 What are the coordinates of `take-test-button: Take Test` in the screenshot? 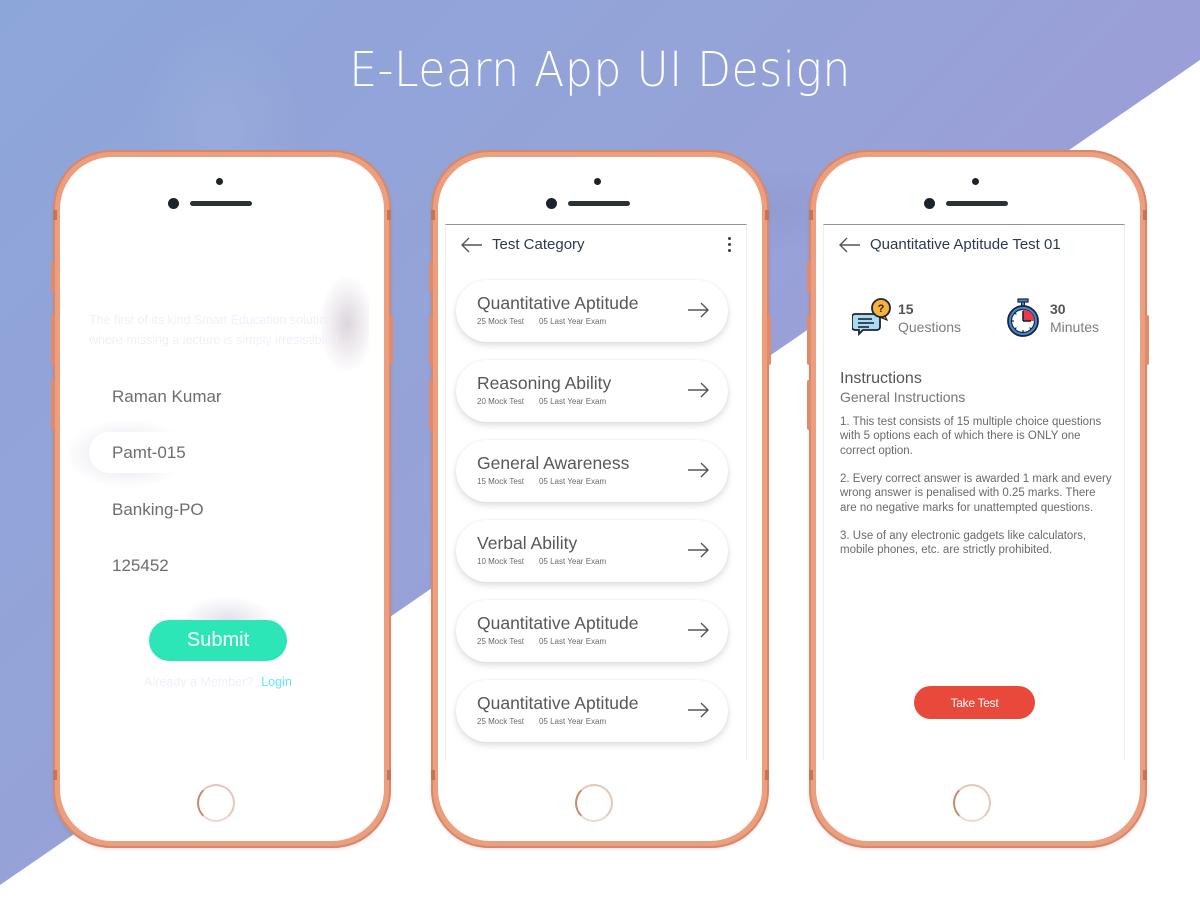 It's located at (974, 702).